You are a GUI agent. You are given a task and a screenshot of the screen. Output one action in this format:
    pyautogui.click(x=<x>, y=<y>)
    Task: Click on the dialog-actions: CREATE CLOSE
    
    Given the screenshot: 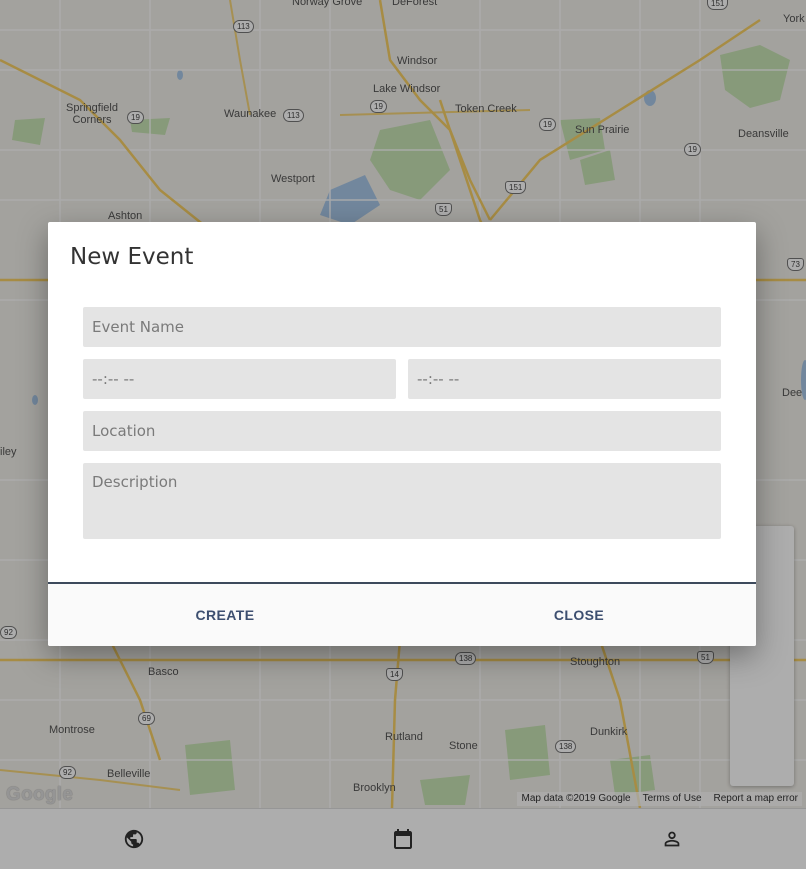 What is the action you would take?
    pyautogui.click(x=402, y=615)
    